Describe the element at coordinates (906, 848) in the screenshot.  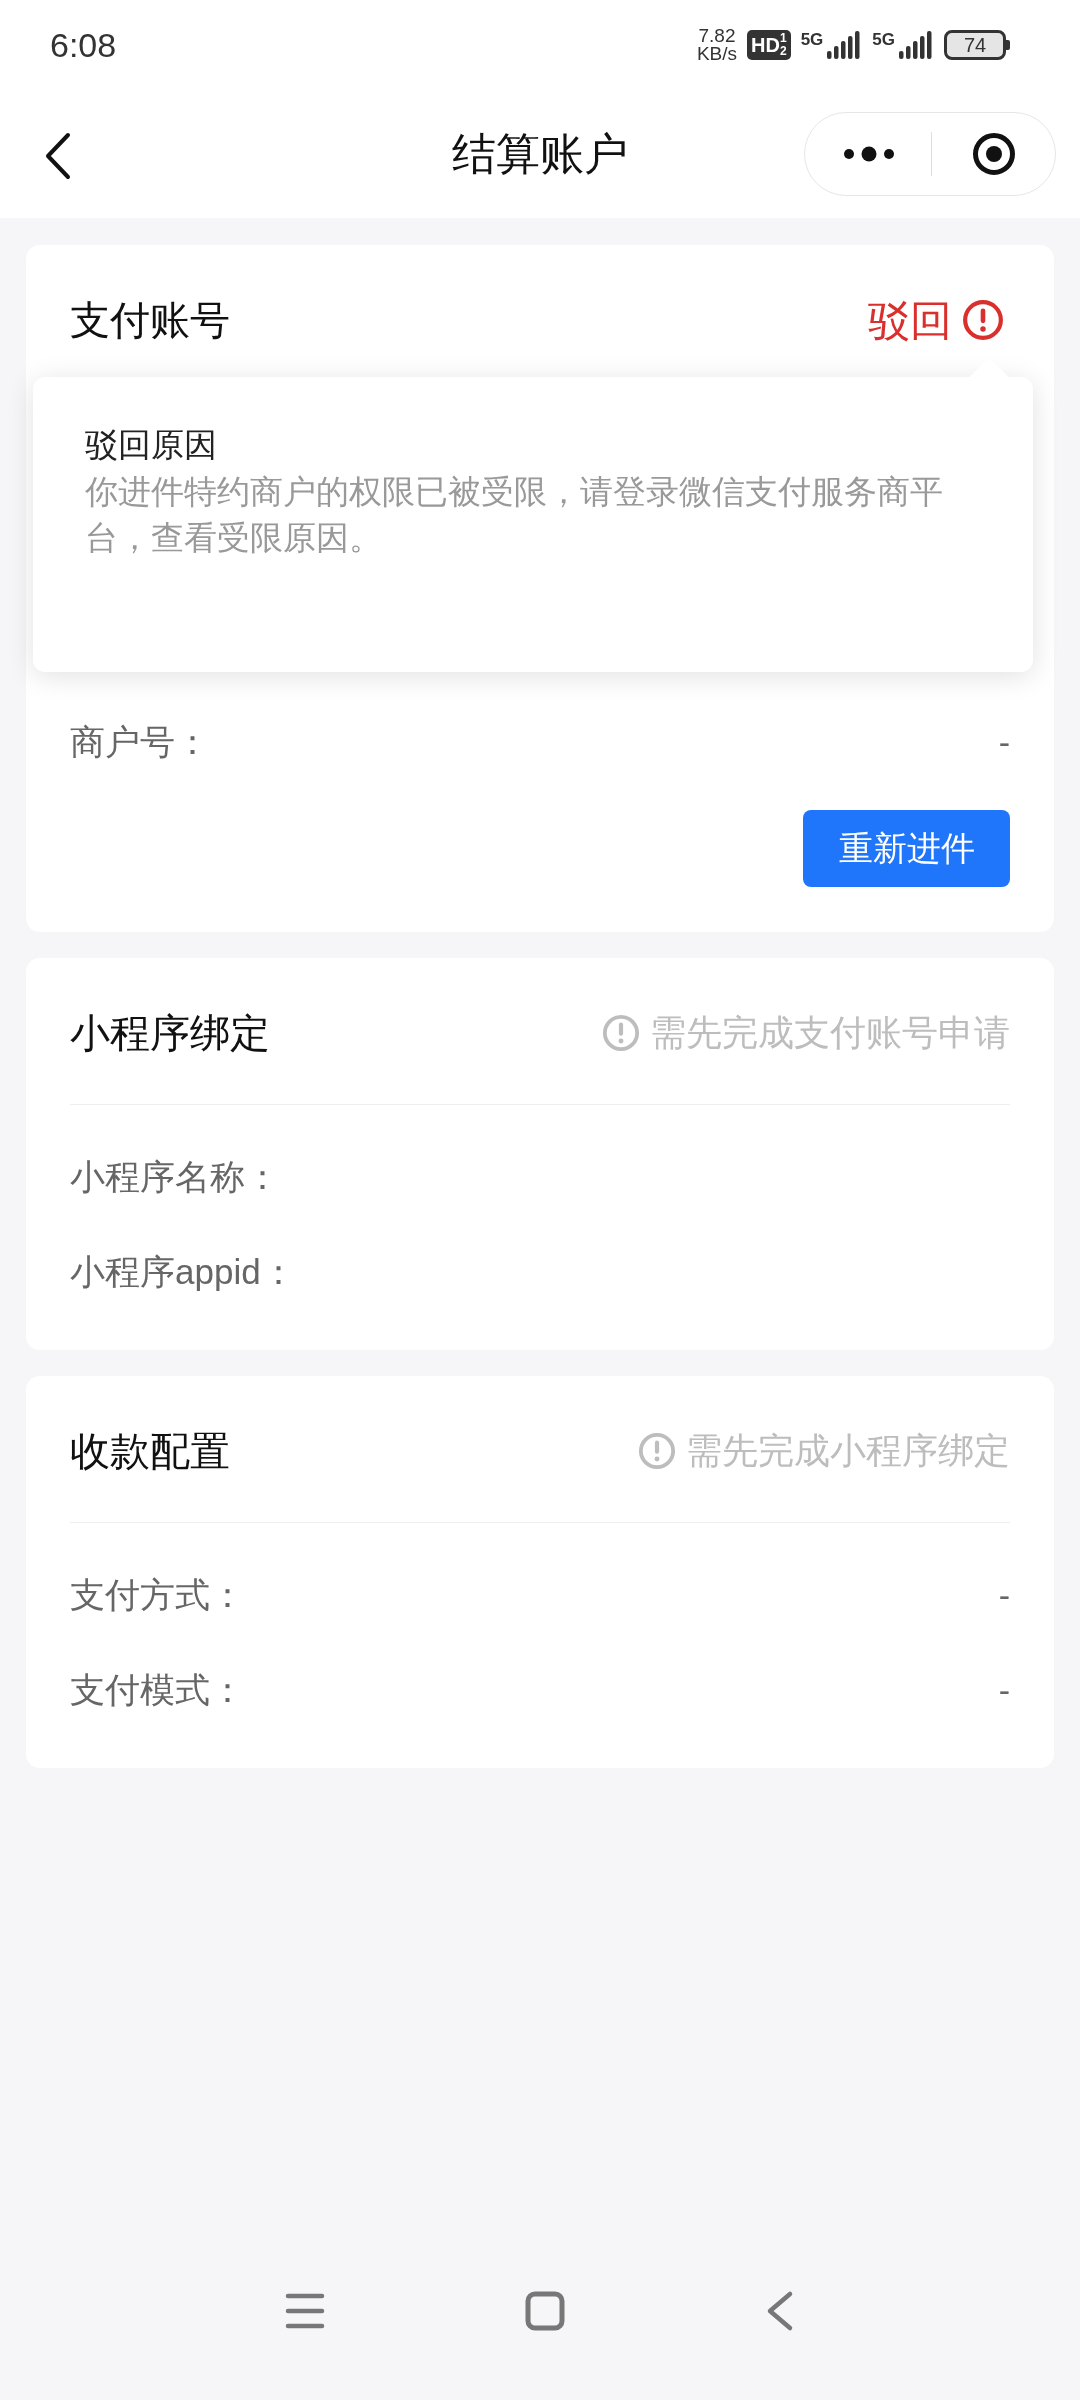
I see `resubmit-button: 重新进件` at that location.